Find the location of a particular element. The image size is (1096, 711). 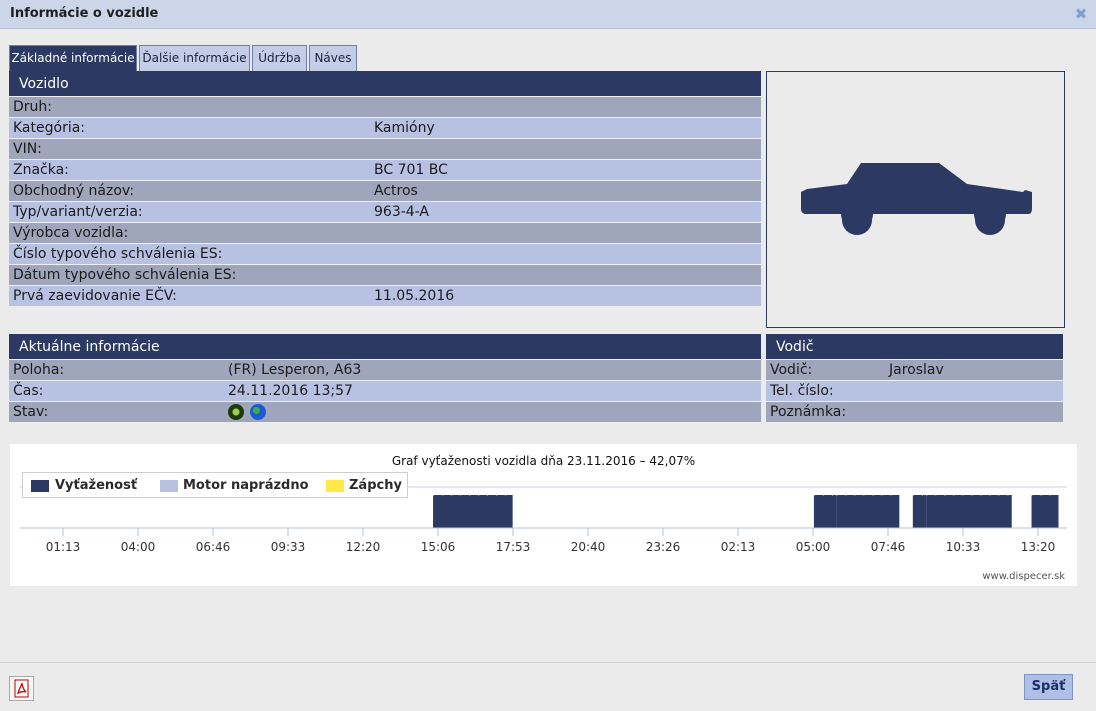

close-icon: ✖ is located at coordinates (1081, 14).